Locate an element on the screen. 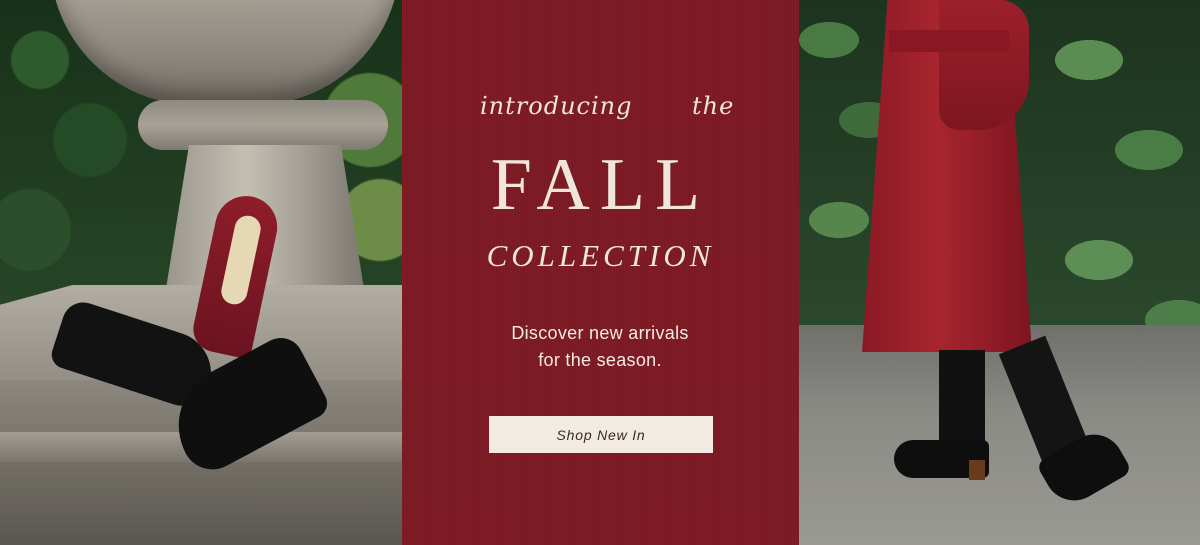 Image resolution: width=1200 pixels, height=545 pixels. left-boot-heel is located at coordinates (977, 470).